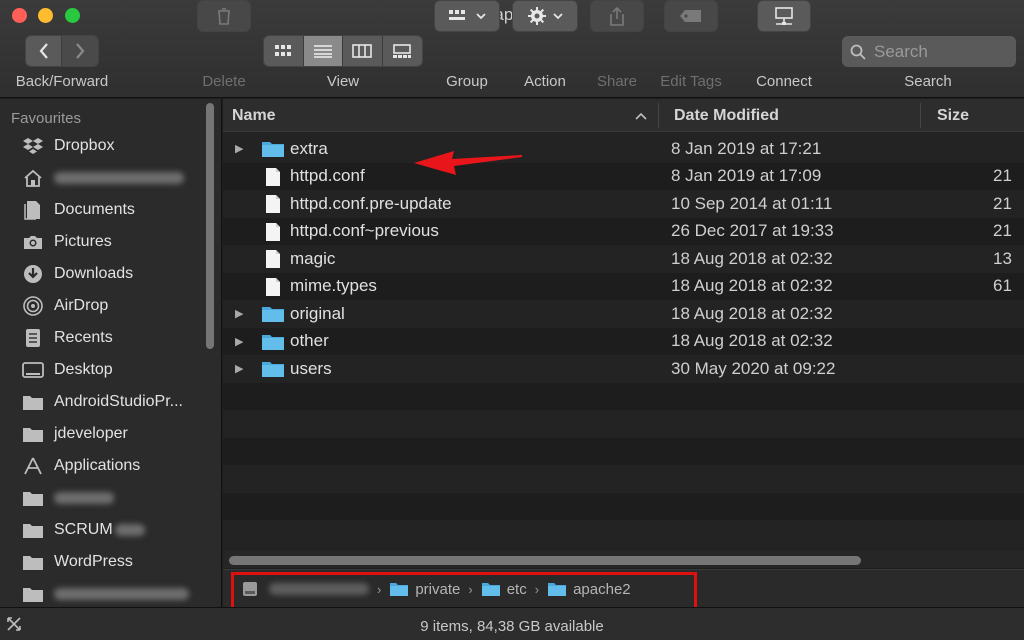 This screenshot has height=640, width=1024. What do you see at coordinates (545, 16) in the screenshot?
I see `action-button` at bounding box center [545, 16].